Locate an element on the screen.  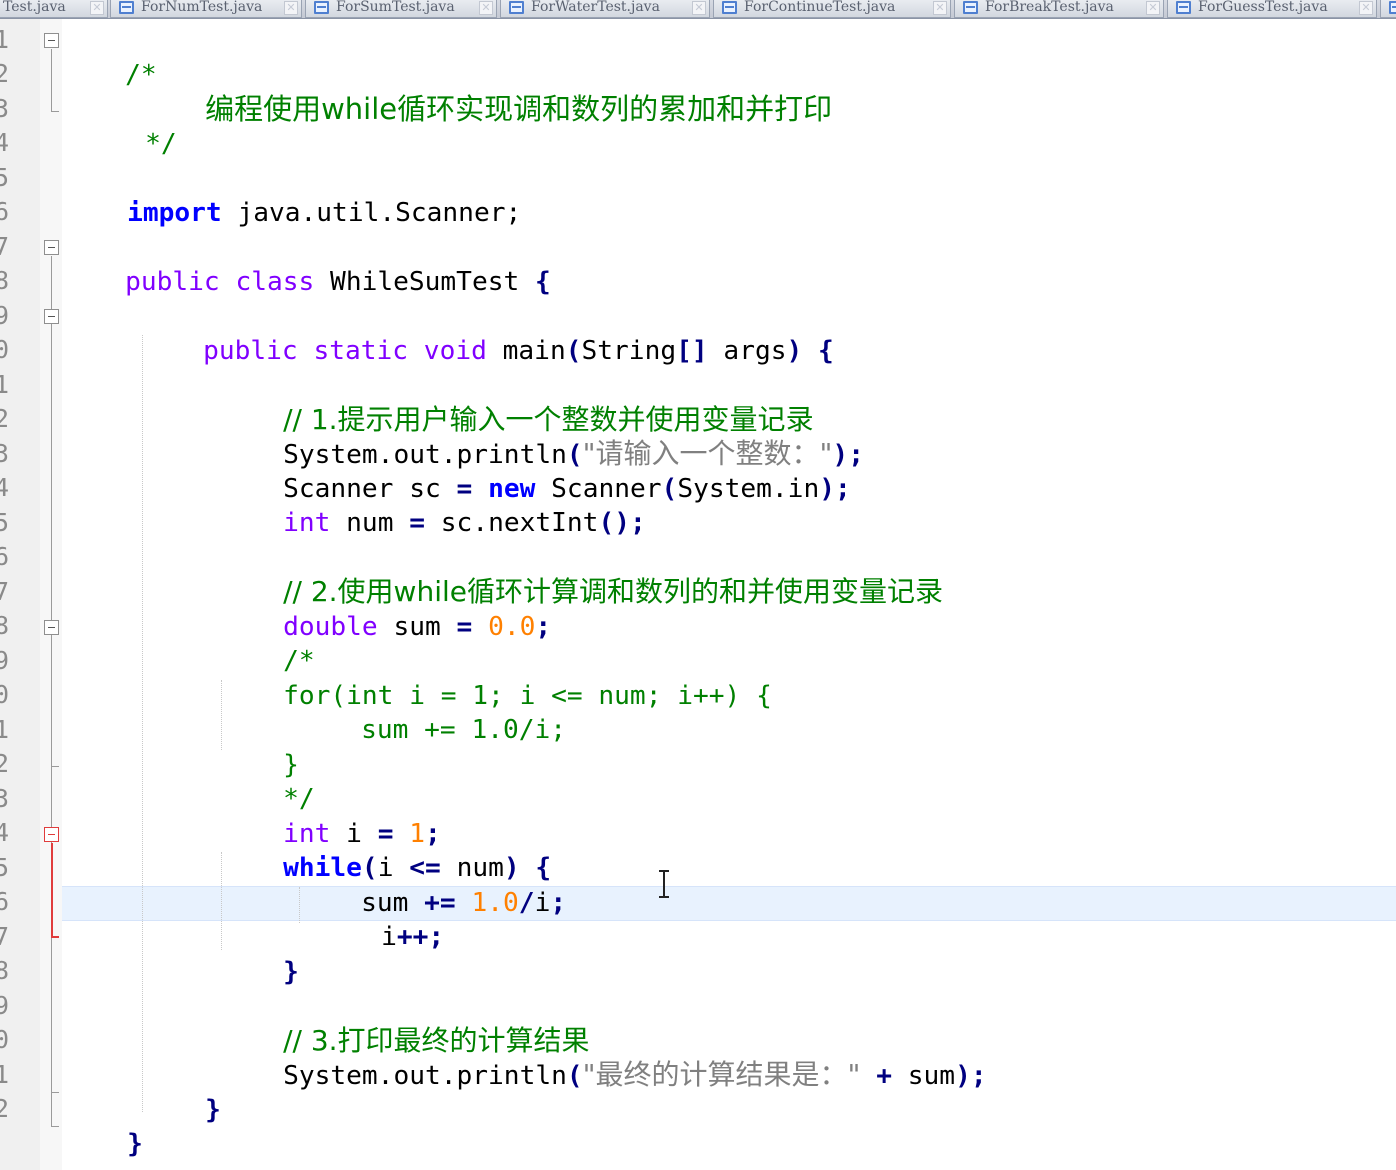
number-token: 1.0 is located at coordinates (495, 902).